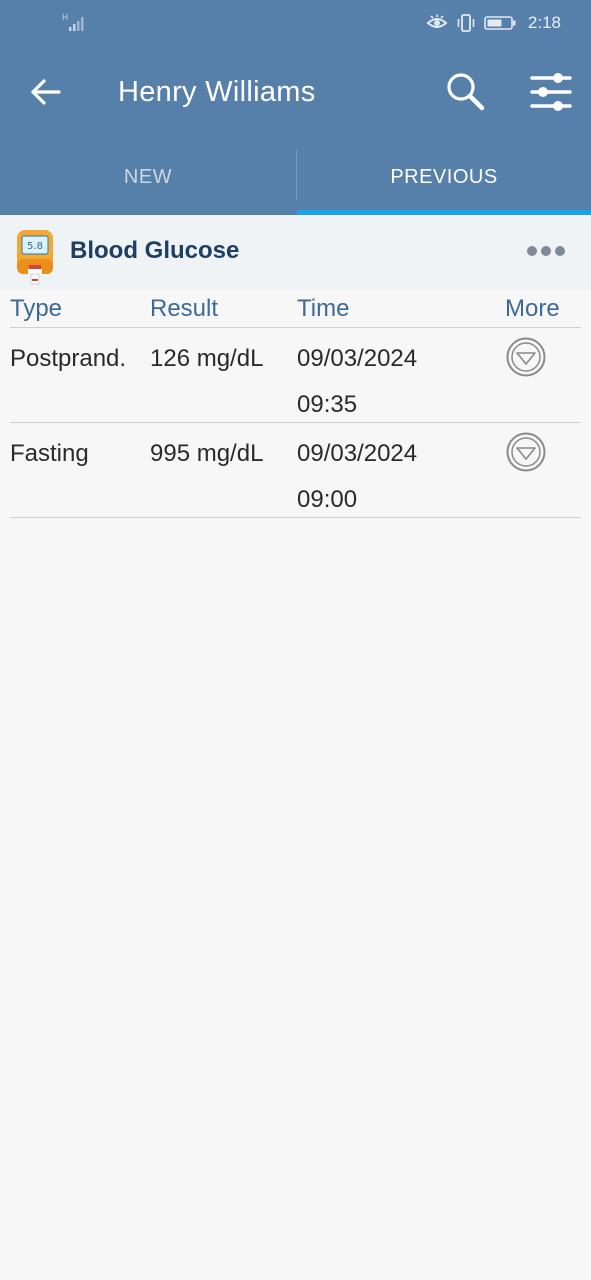 The height and width of the screenshot is (1280, 591). What do you see at coordinates (155, 250) in the screenshot?
I see `section-title: Blood Glucose` at bounding box center [155, 250].